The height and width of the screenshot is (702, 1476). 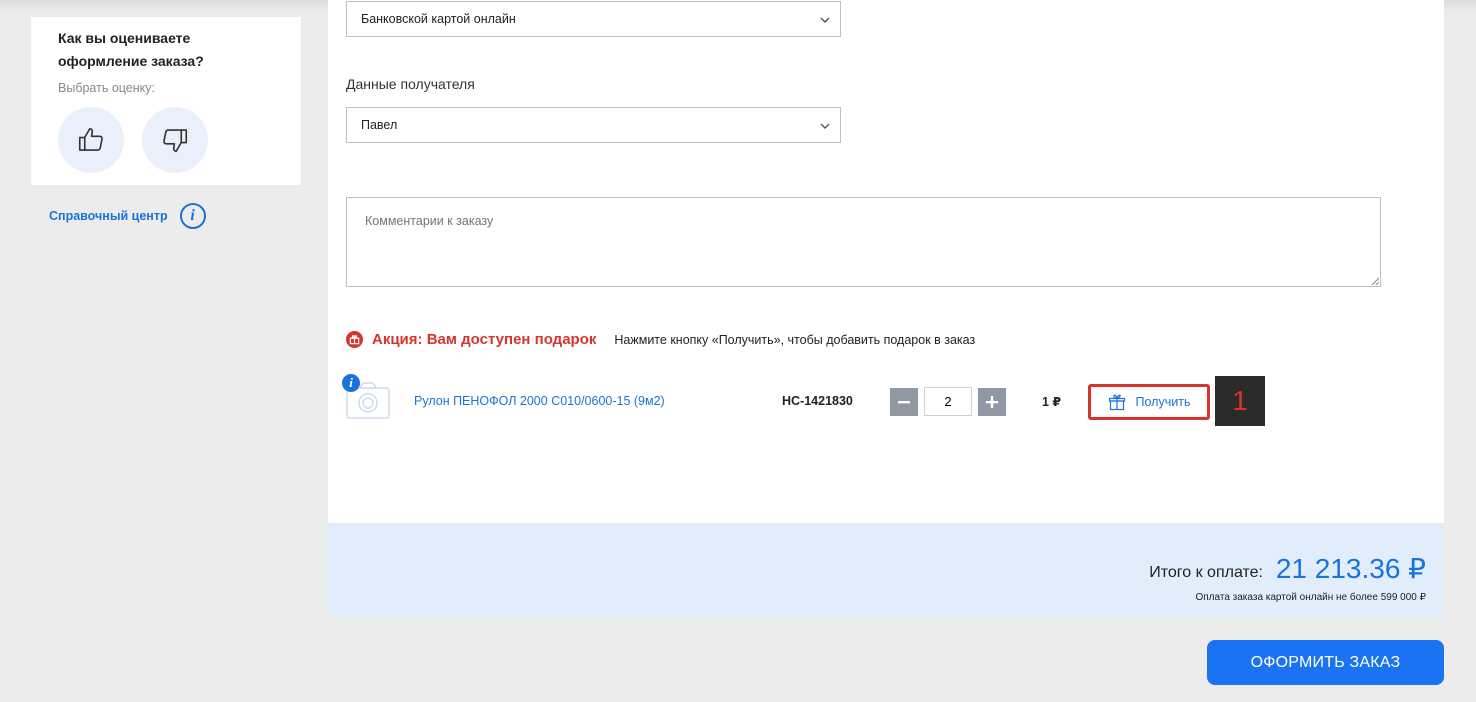 I want to click on quantity-increase-button, so click(x=992, y=402).